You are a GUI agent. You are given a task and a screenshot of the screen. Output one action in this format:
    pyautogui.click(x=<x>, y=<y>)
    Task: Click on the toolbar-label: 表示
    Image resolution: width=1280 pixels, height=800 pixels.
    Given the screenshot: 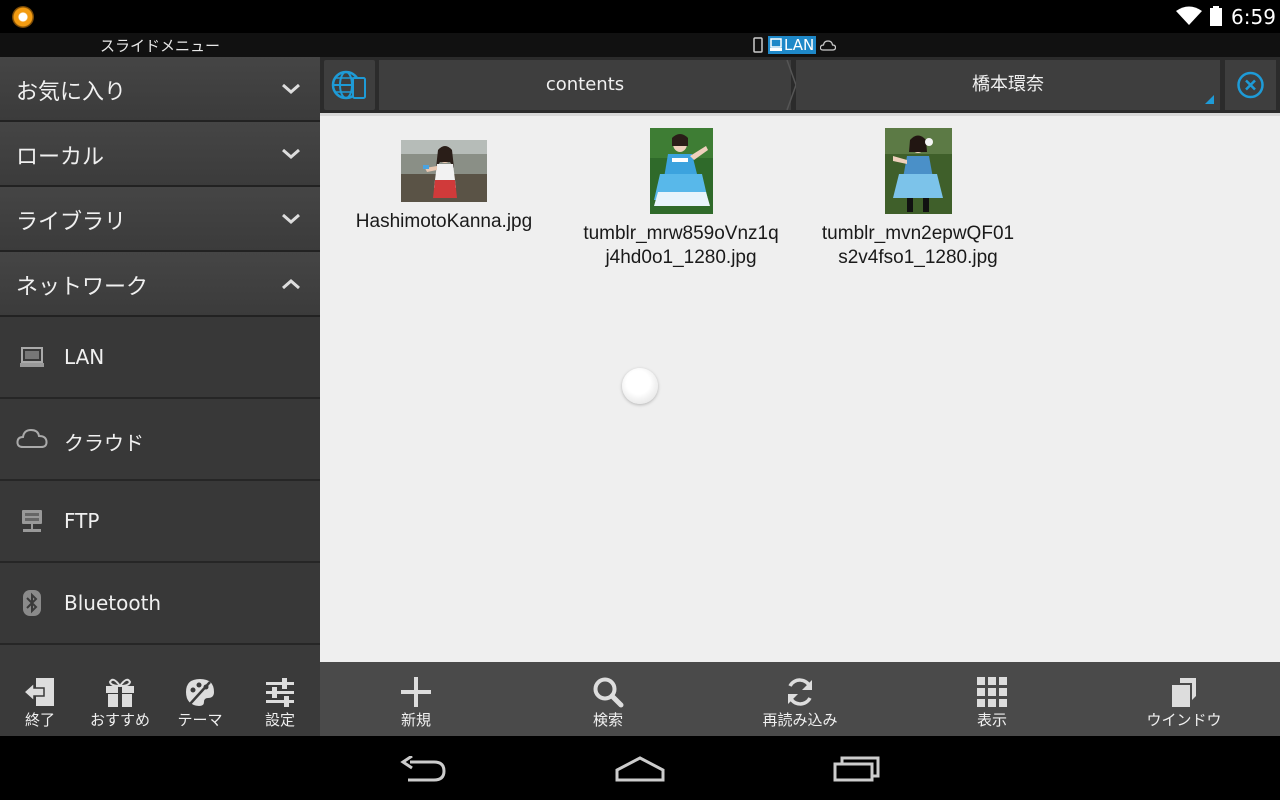 What is the action you would take?
    pyautogui.click(x=991, y=720)
    